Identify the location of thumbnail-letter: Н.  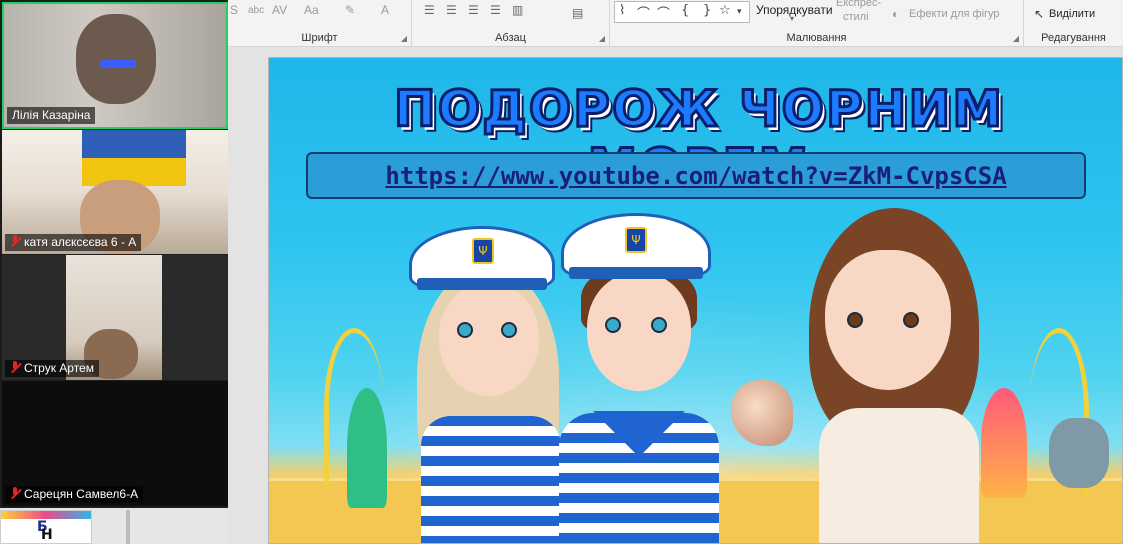
(47, 535).